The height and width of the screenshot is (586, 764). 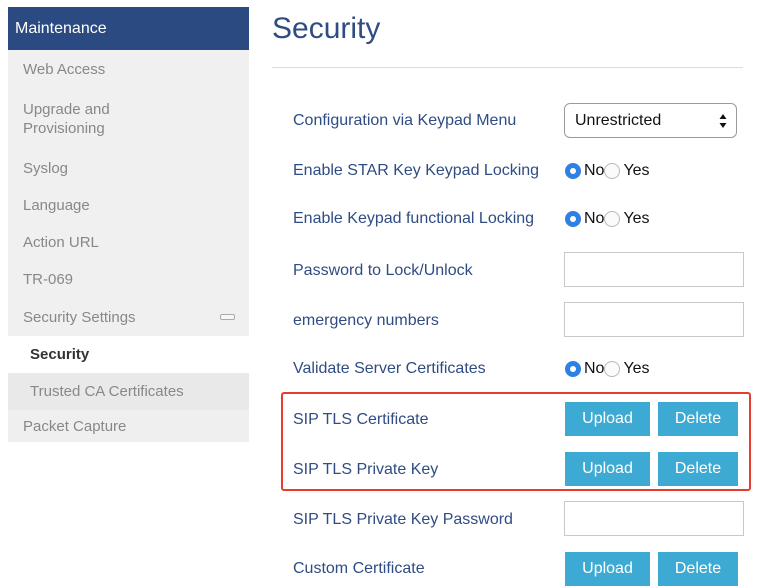 I want to click on sip-tls-certificate-label: SIP TLS Certificate, so click(x=361, y=419).